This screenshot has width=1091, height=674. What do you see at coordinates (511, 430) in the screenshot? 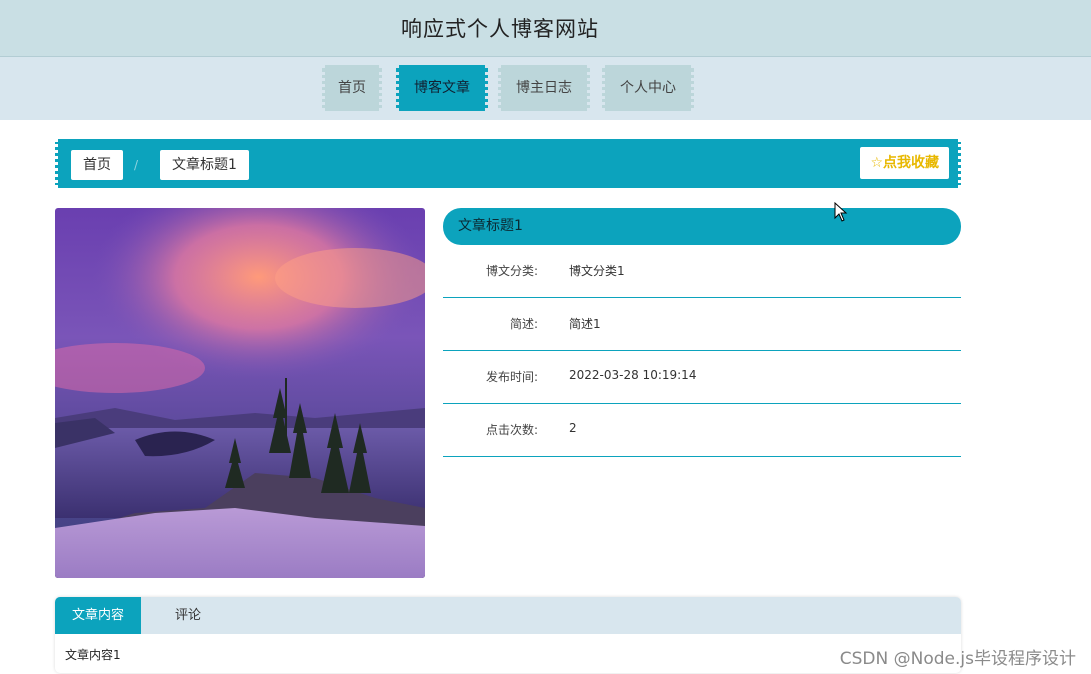
I see `info-label: 点击次数:` at bounding box center [511, 430].